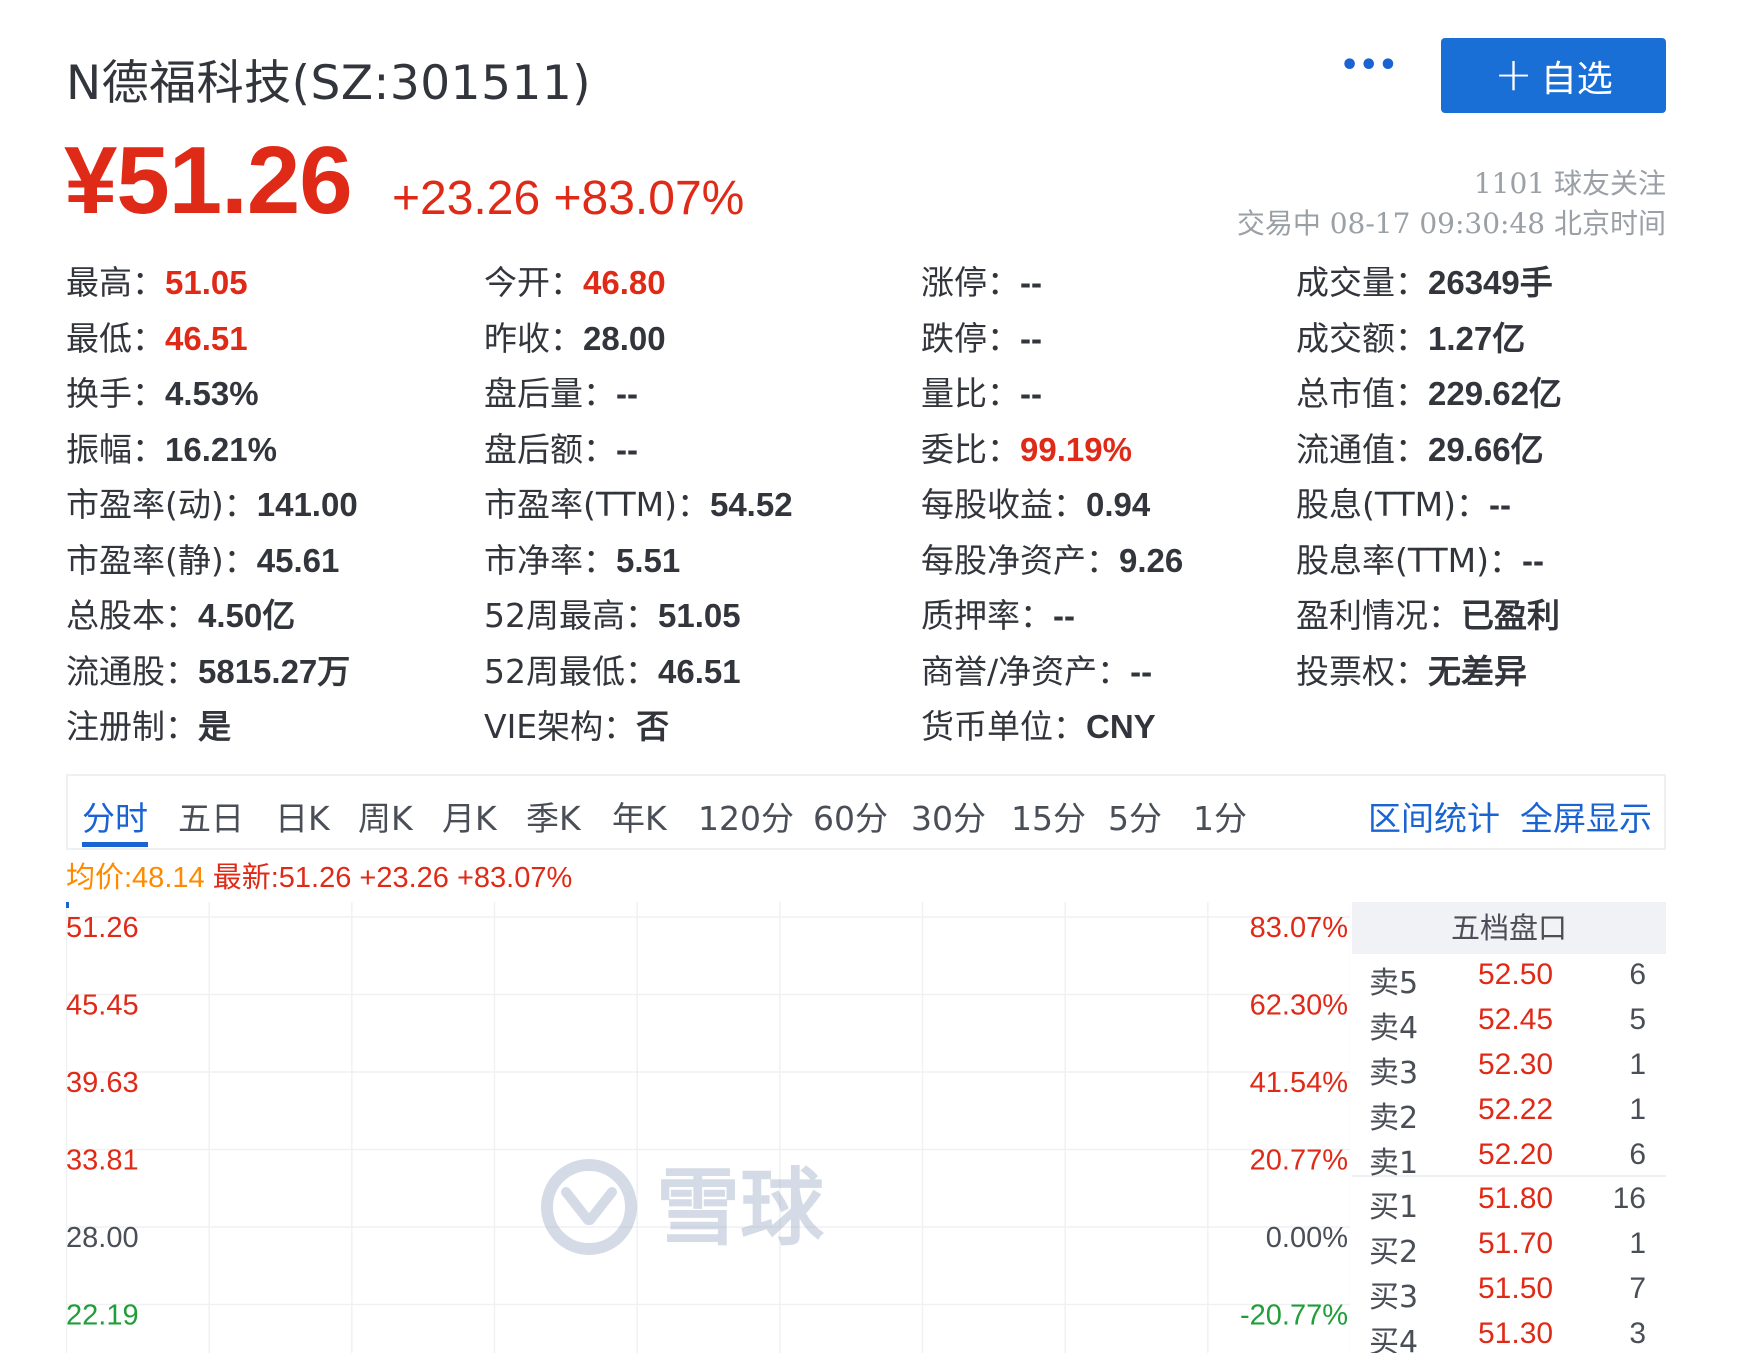 This screenshot has height=1353, width=1743. I want to click on order-level-label: 买4, so click(1394, 1339).